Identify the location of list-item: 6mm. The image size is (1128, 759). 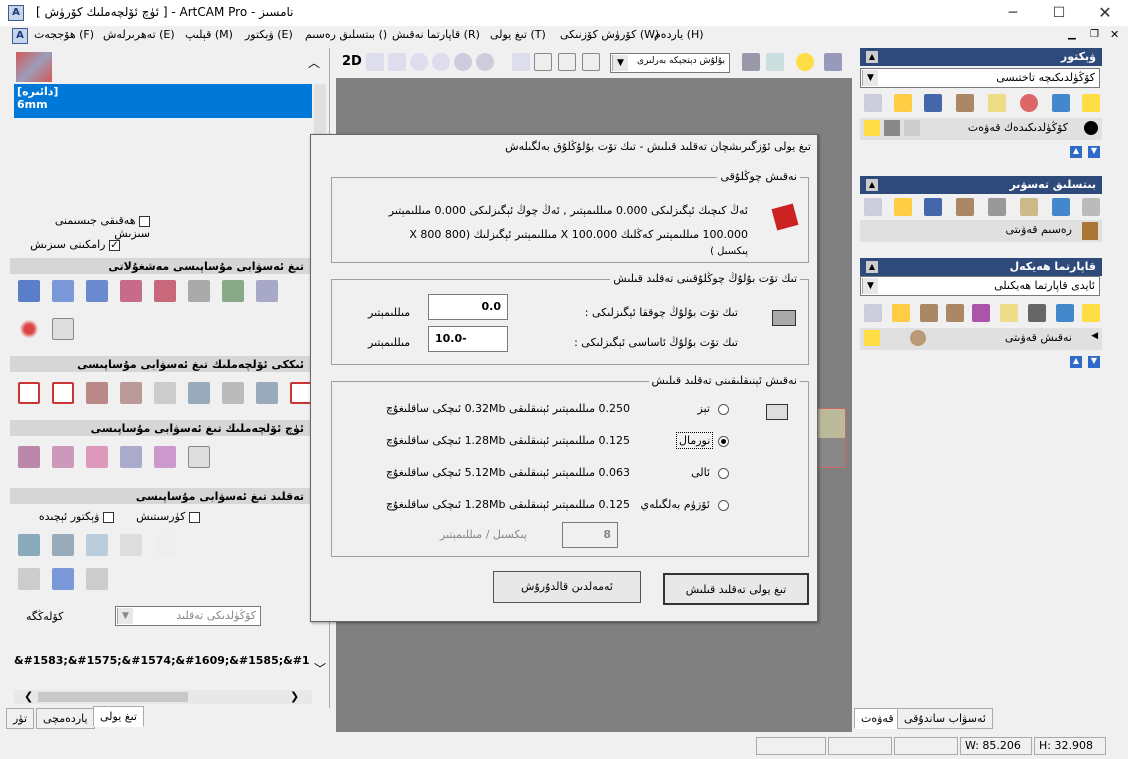
(163, 104).